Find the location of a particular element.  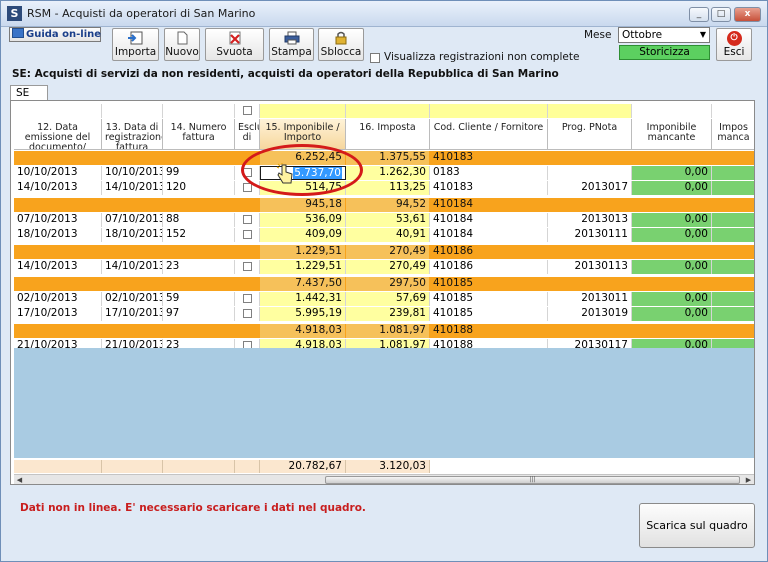

cell-num: 97 is located at coordinates (199, 314).